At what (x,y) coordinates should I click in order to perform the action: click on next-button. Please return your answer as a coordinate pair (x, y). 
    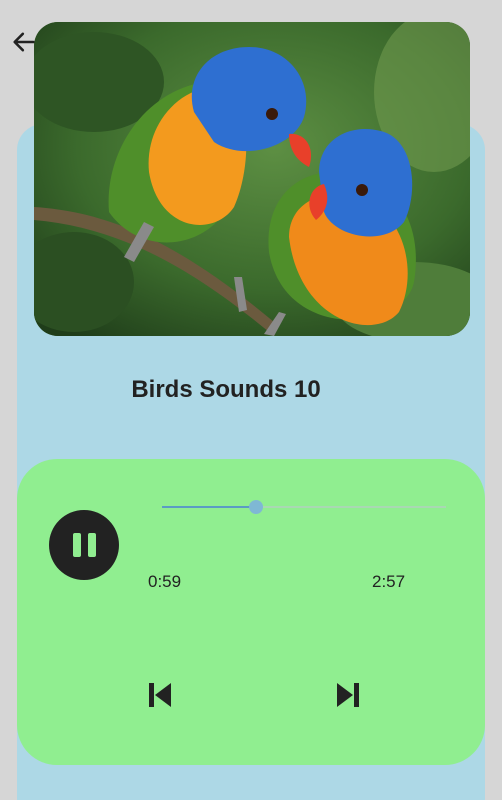
    Looking at the image, I should click on (348, 695).